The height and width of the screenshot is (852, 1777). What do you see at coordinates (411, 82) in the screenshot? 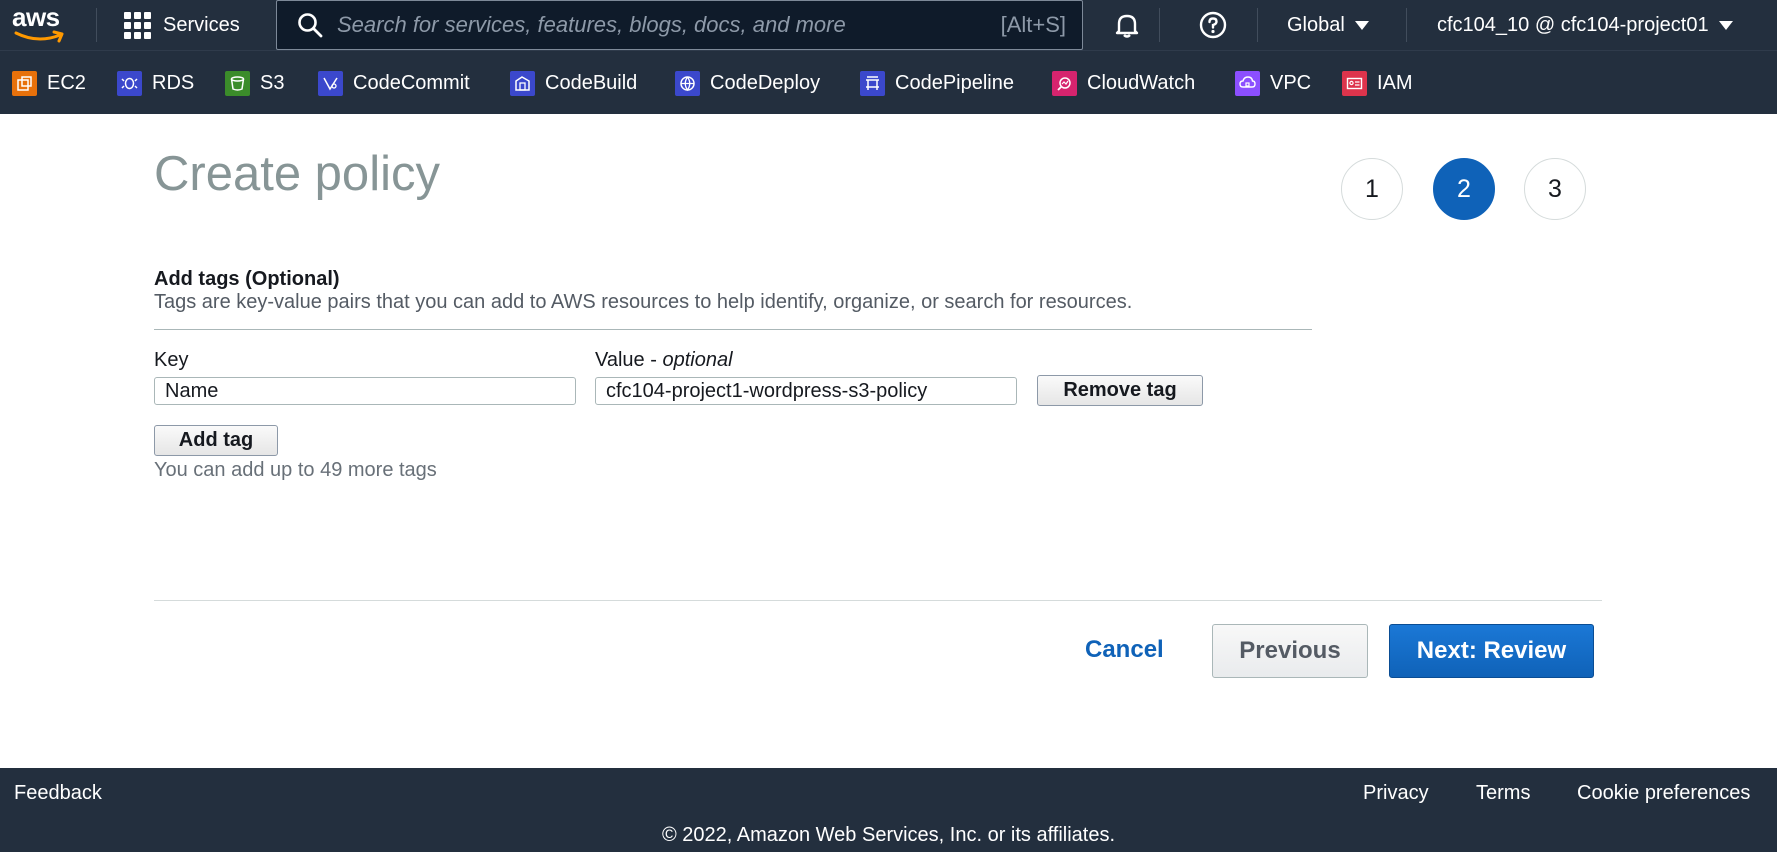
I see `favorite-label: CodeCommit` at bounding box center [411, 82].